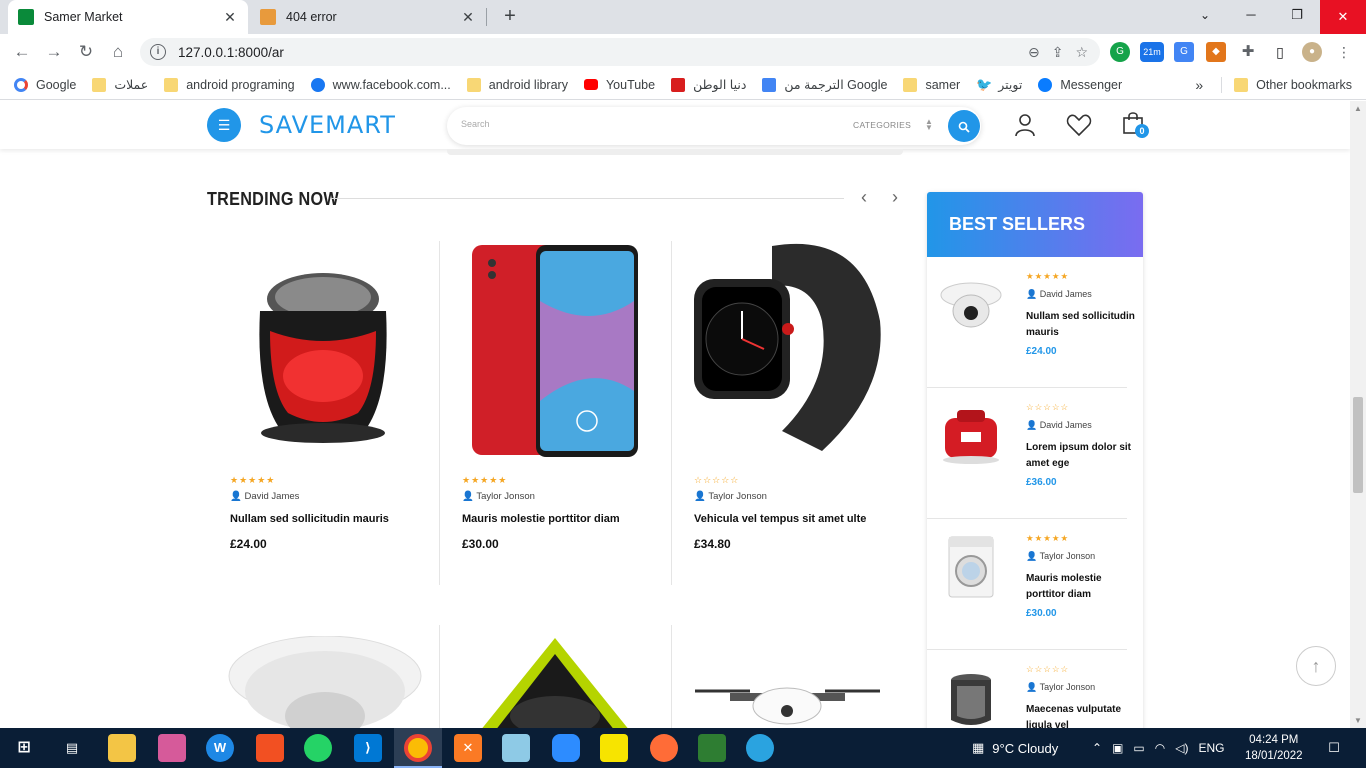 The width and height of the screenshot is (1366, 768). What do you see at coordinates (1080, 84) in the screenshot?
I see `bookmark-messenger: Messenger` at bounding box center [1080, 84].